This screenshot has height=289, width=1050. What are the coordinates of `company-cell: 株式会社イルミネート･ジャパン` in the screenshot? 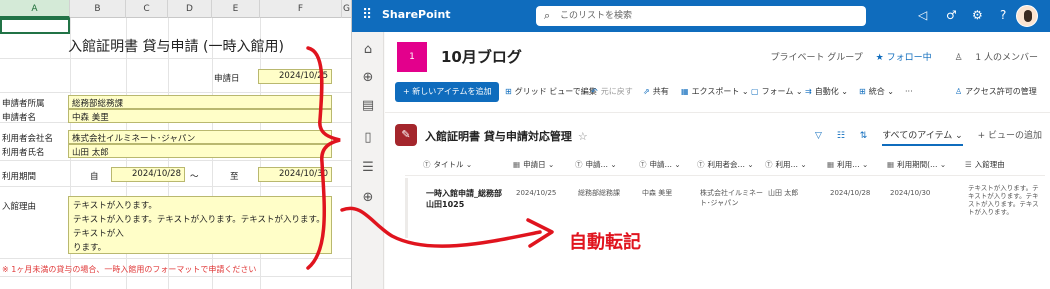 It's located at (200, 137).